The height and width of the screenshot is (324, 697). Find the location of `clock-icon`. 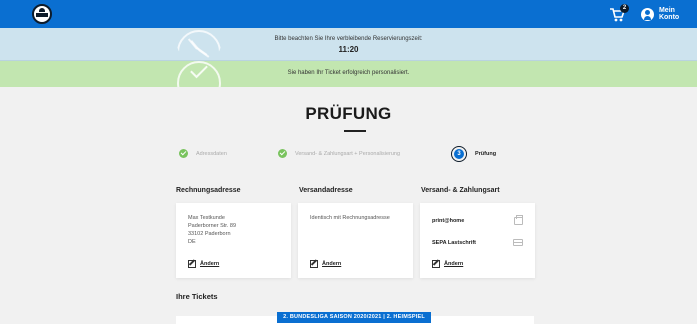

clock-icon is located at coordinates (199, 44).